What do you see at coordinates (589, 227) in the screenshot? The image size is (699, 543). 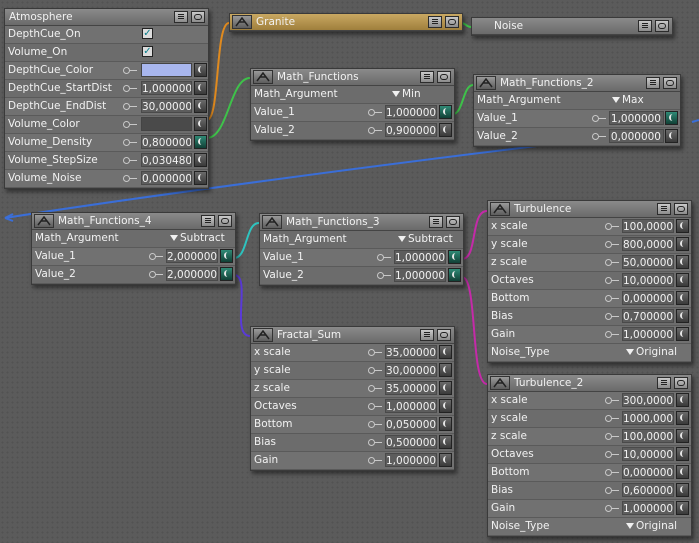 I see `turbulence-row-x-scale: x scale 100,000000` at bounding box center [589, 227].